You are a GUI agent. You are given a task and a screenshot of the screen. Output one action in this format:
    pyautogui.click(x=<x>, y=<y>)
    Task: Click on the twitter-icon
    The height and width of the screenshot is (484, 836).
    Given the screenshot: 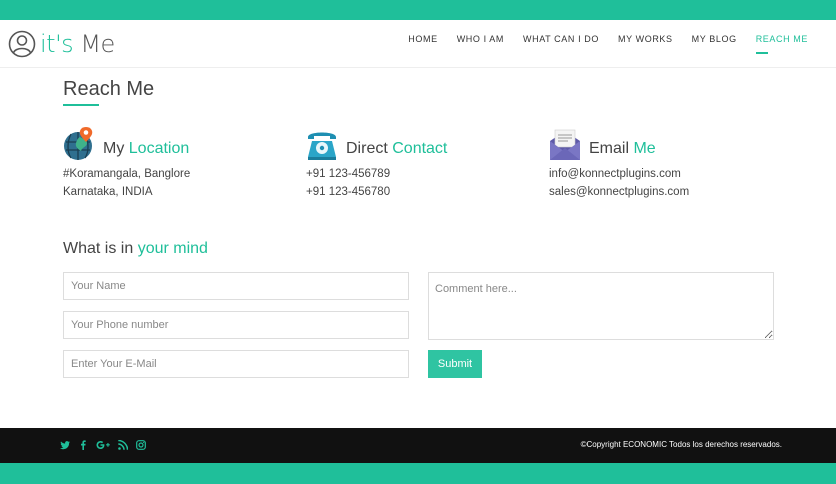 What is the action you would take?
    pyautogui.click(x=65, y=445)
    